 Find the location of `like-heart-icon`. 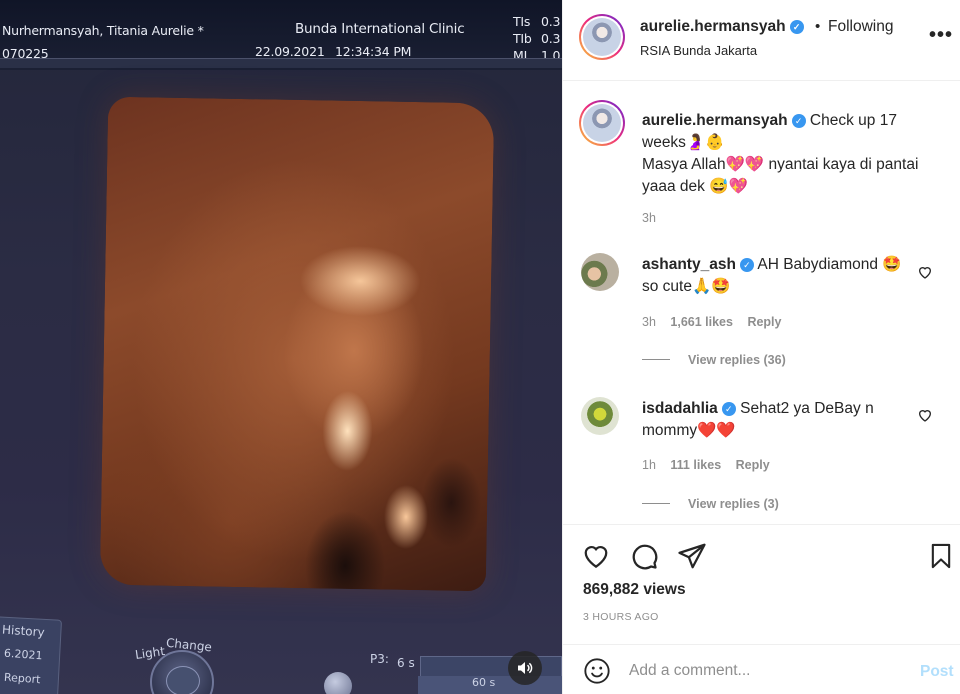

like-heart-icon is located at coordinates (596, 556).